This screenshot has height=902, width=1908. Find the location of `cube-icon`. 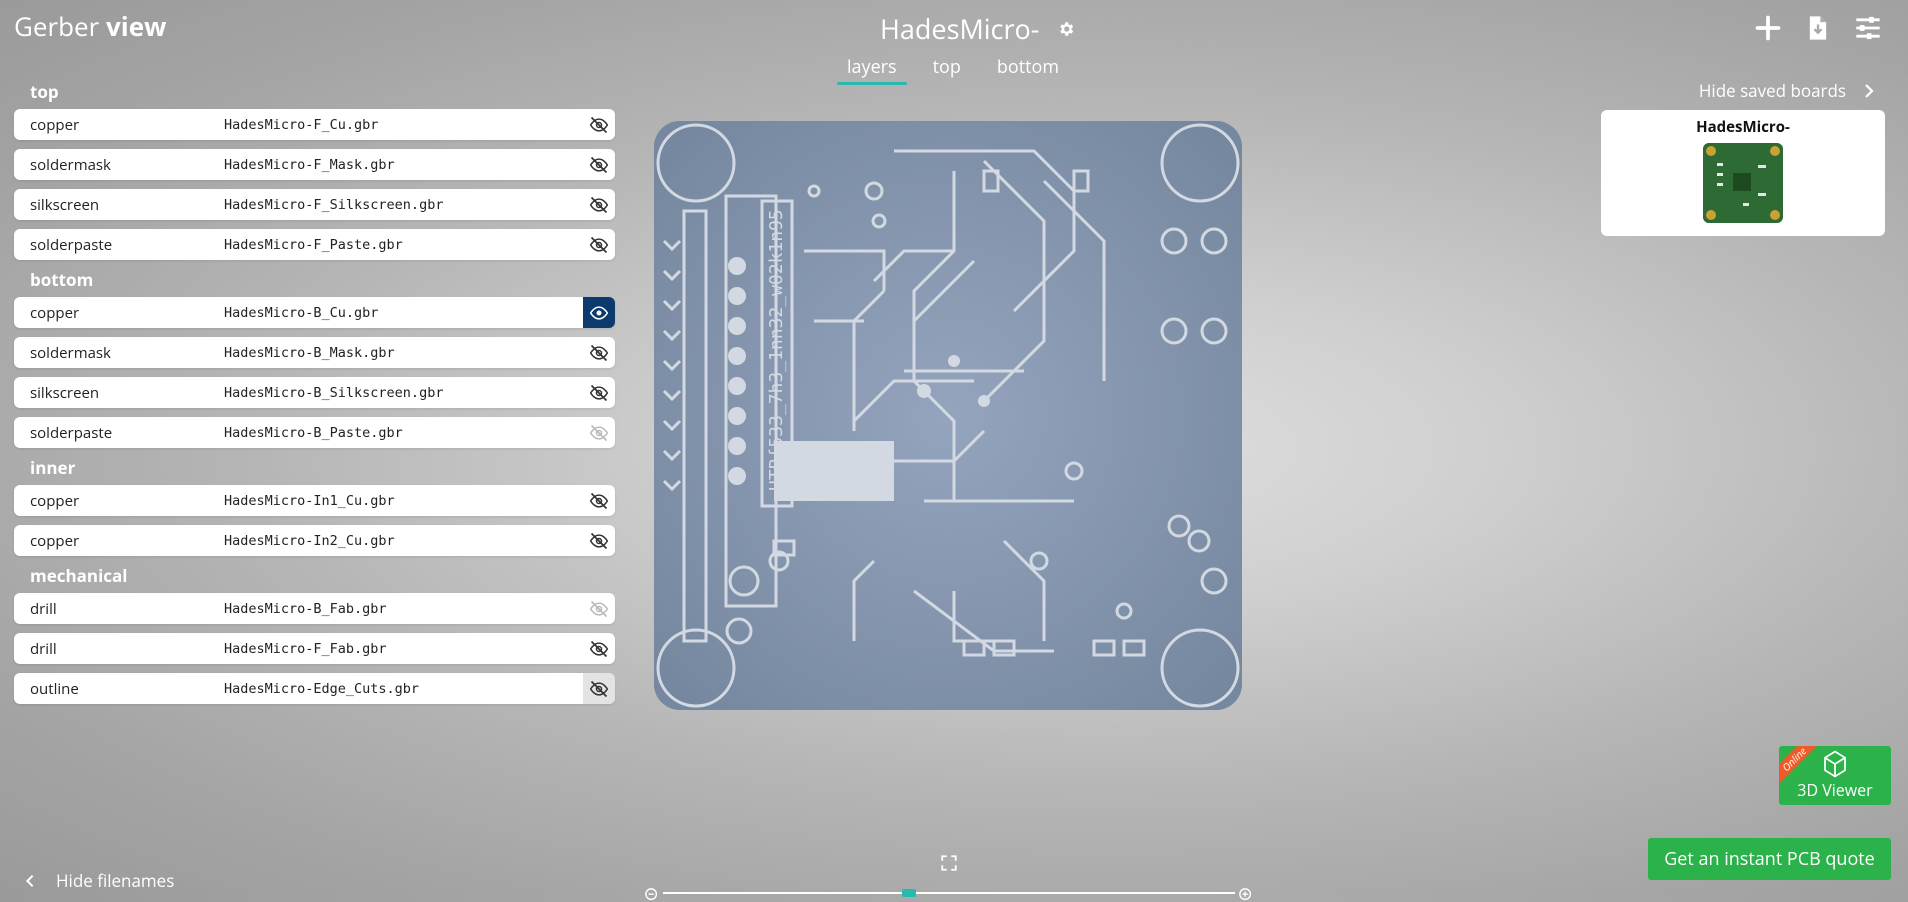

cube-icon is located at coordinates (1835, 764).